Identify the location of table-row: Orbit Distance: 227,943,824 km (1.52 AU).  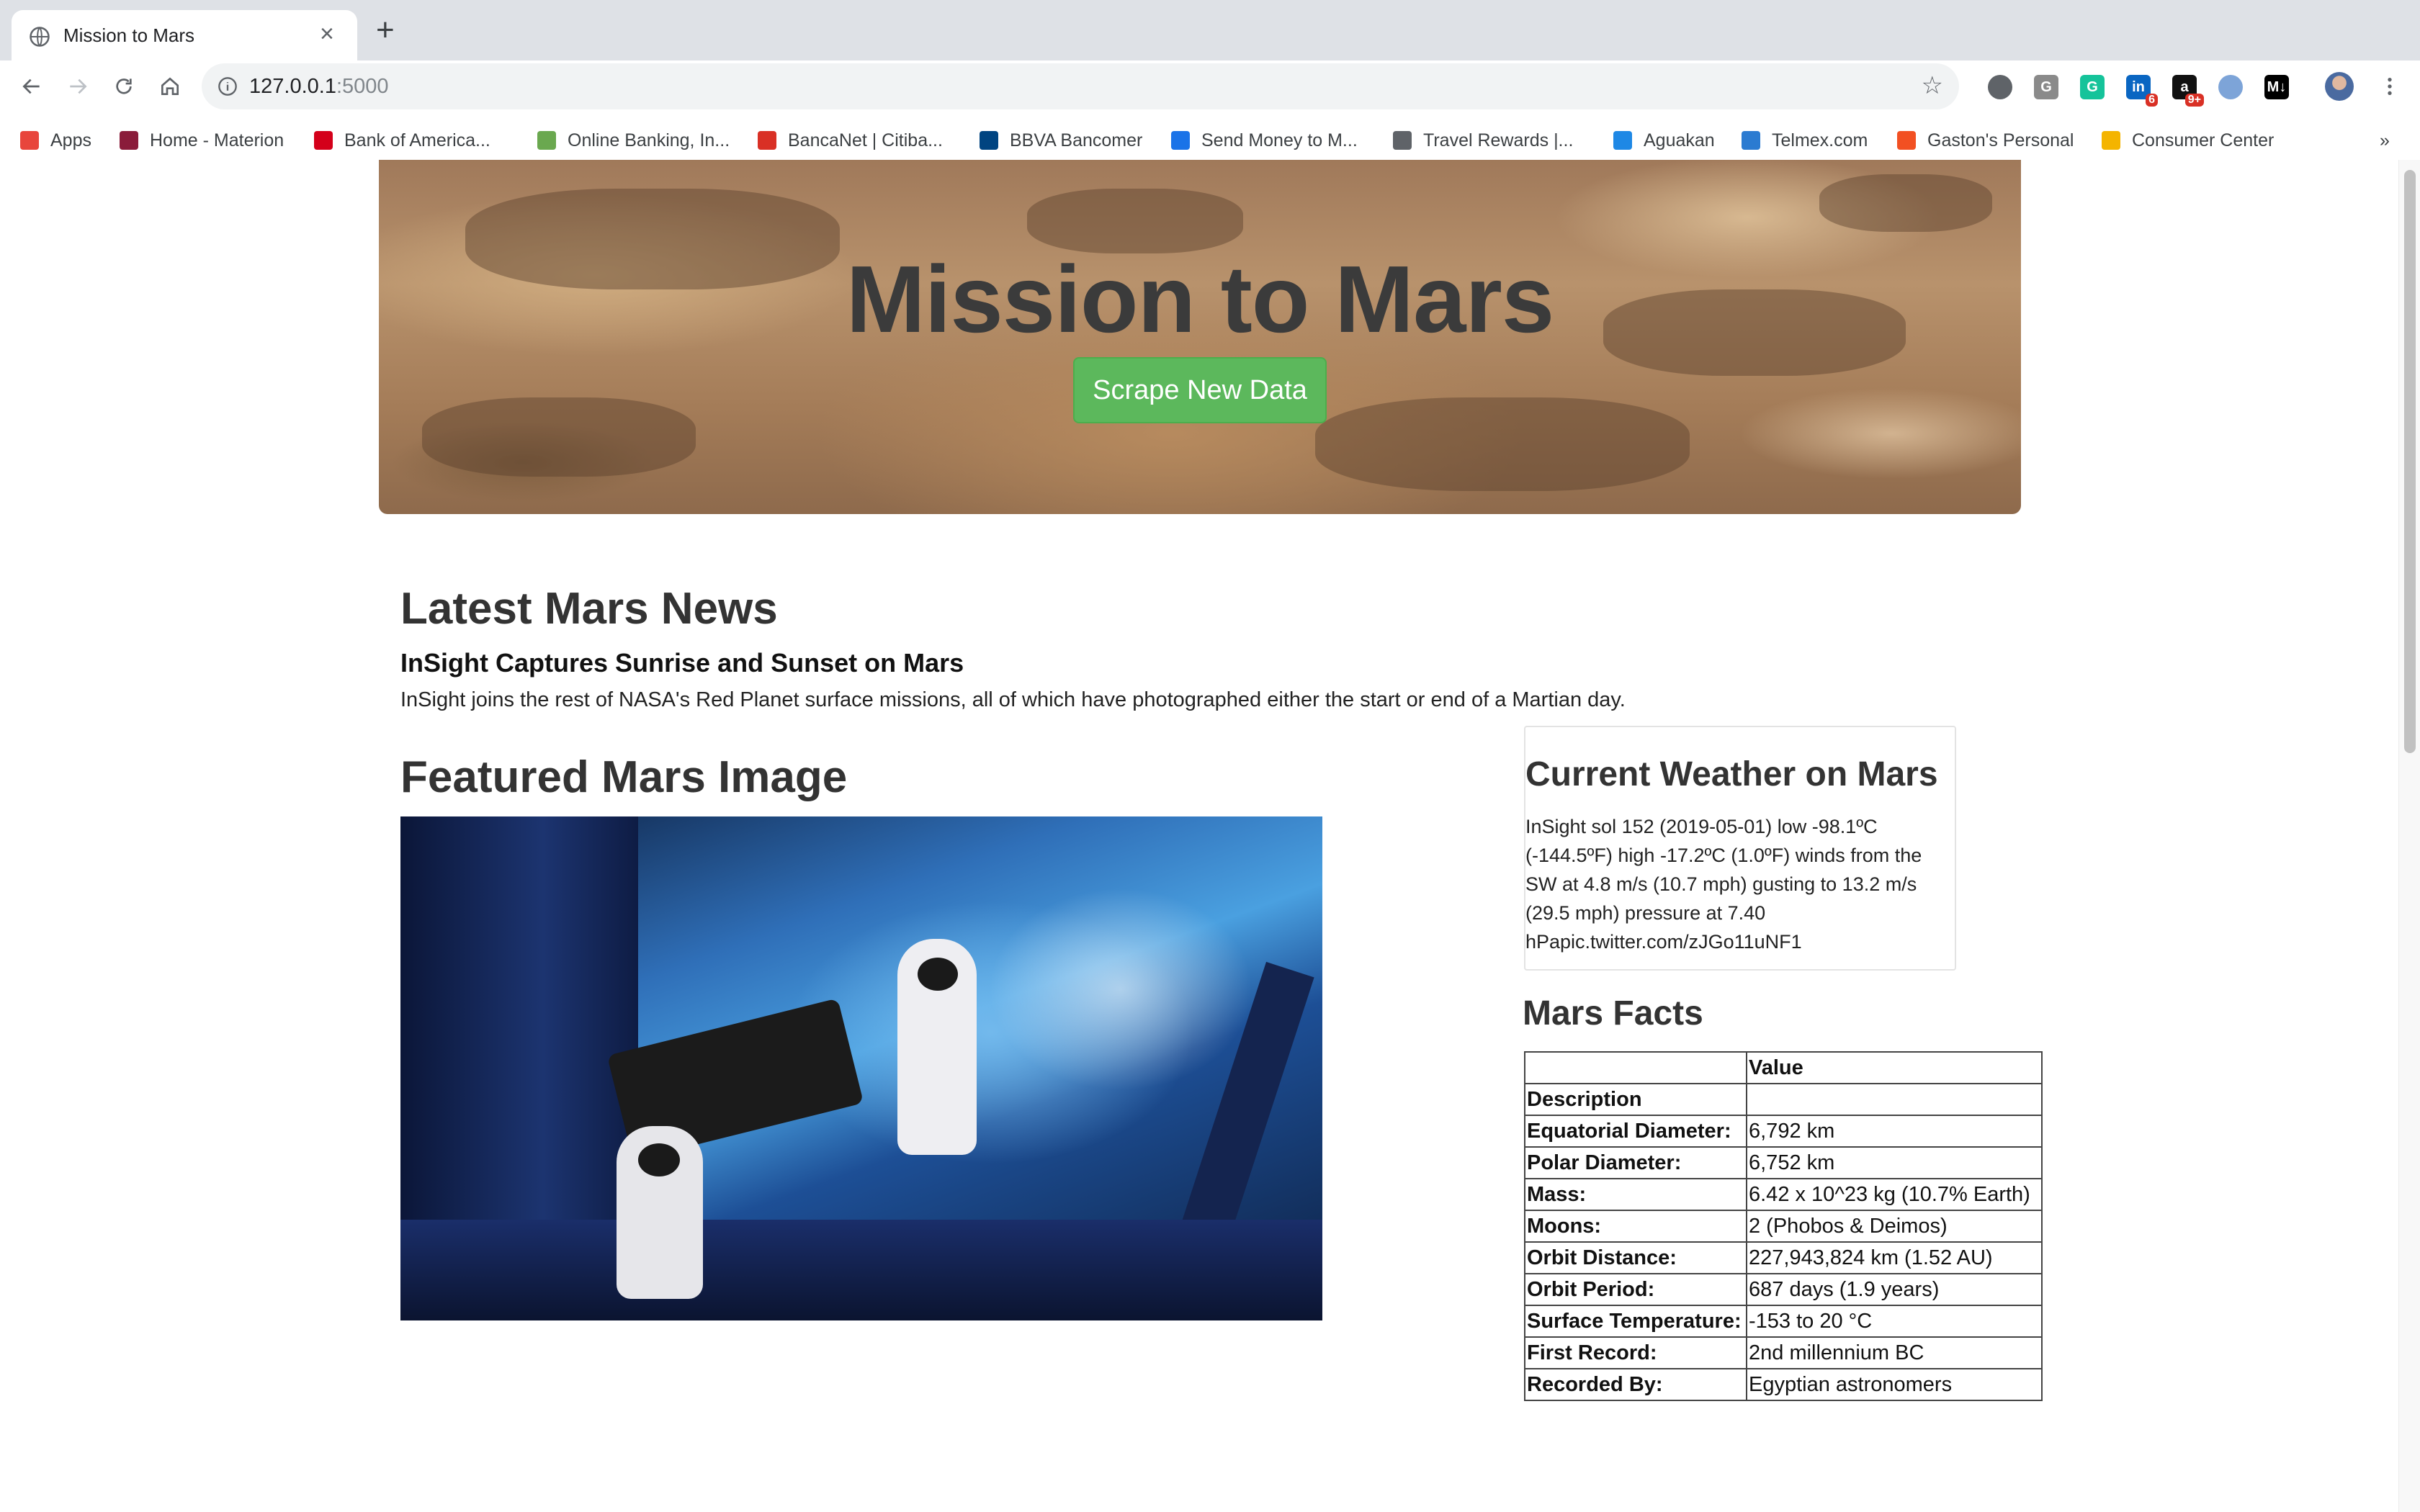
(1783, 1257).